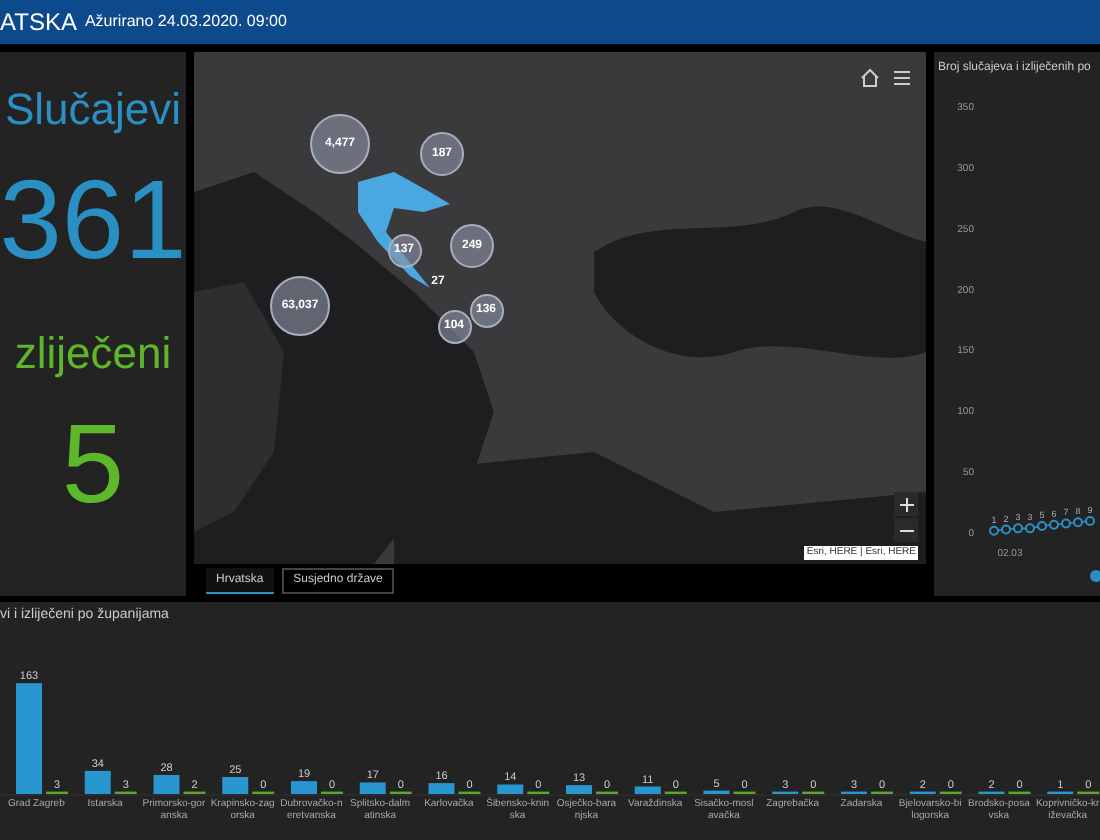  Describe the element at coordinates (93, 464) in the screenshot. I see `stat-value: 5` at that location.